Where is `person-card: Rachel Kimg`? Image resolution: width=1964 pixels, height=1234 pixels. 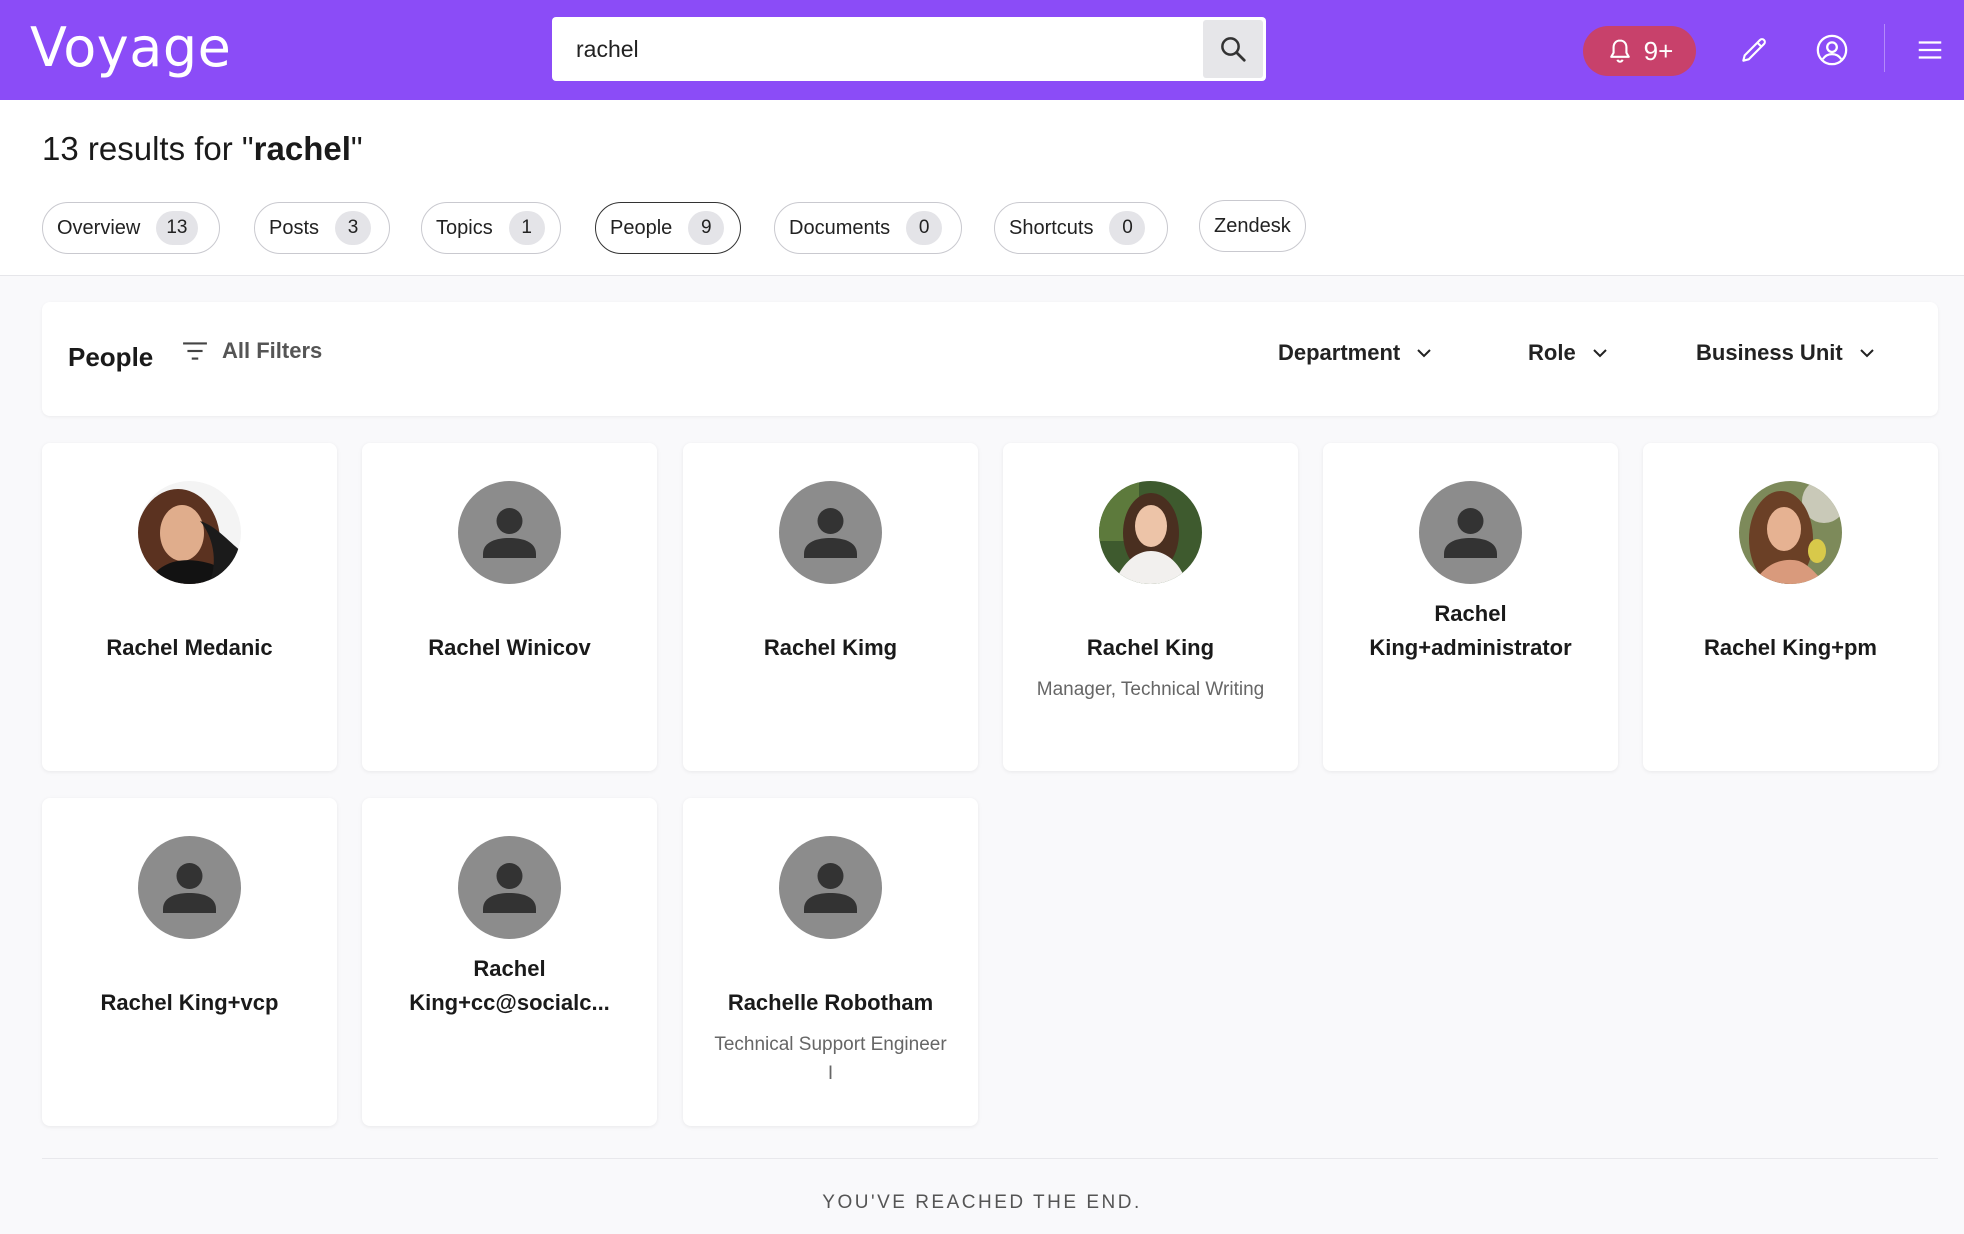
person-card: Rachel Kimg is located at coordinates (830, 607).